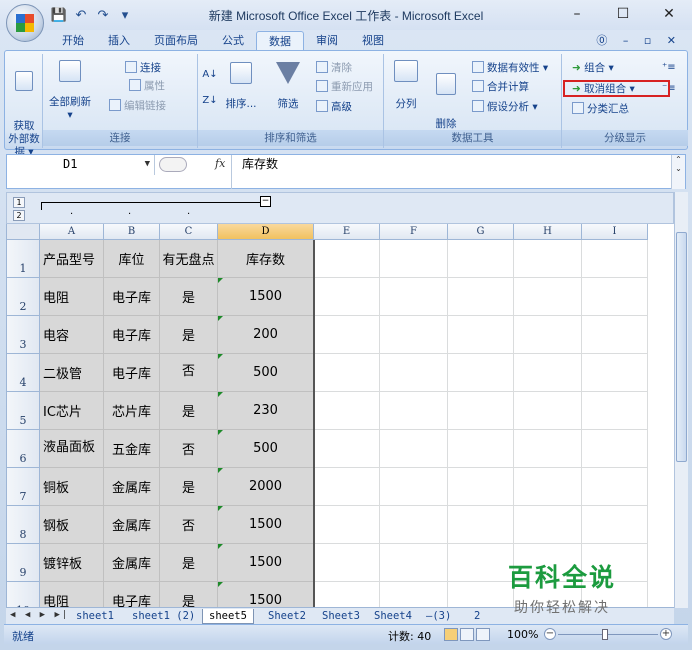  Describe the element at coordinates (72, 487) in the screenshot. I see `table-cell: 铜板` at that location.